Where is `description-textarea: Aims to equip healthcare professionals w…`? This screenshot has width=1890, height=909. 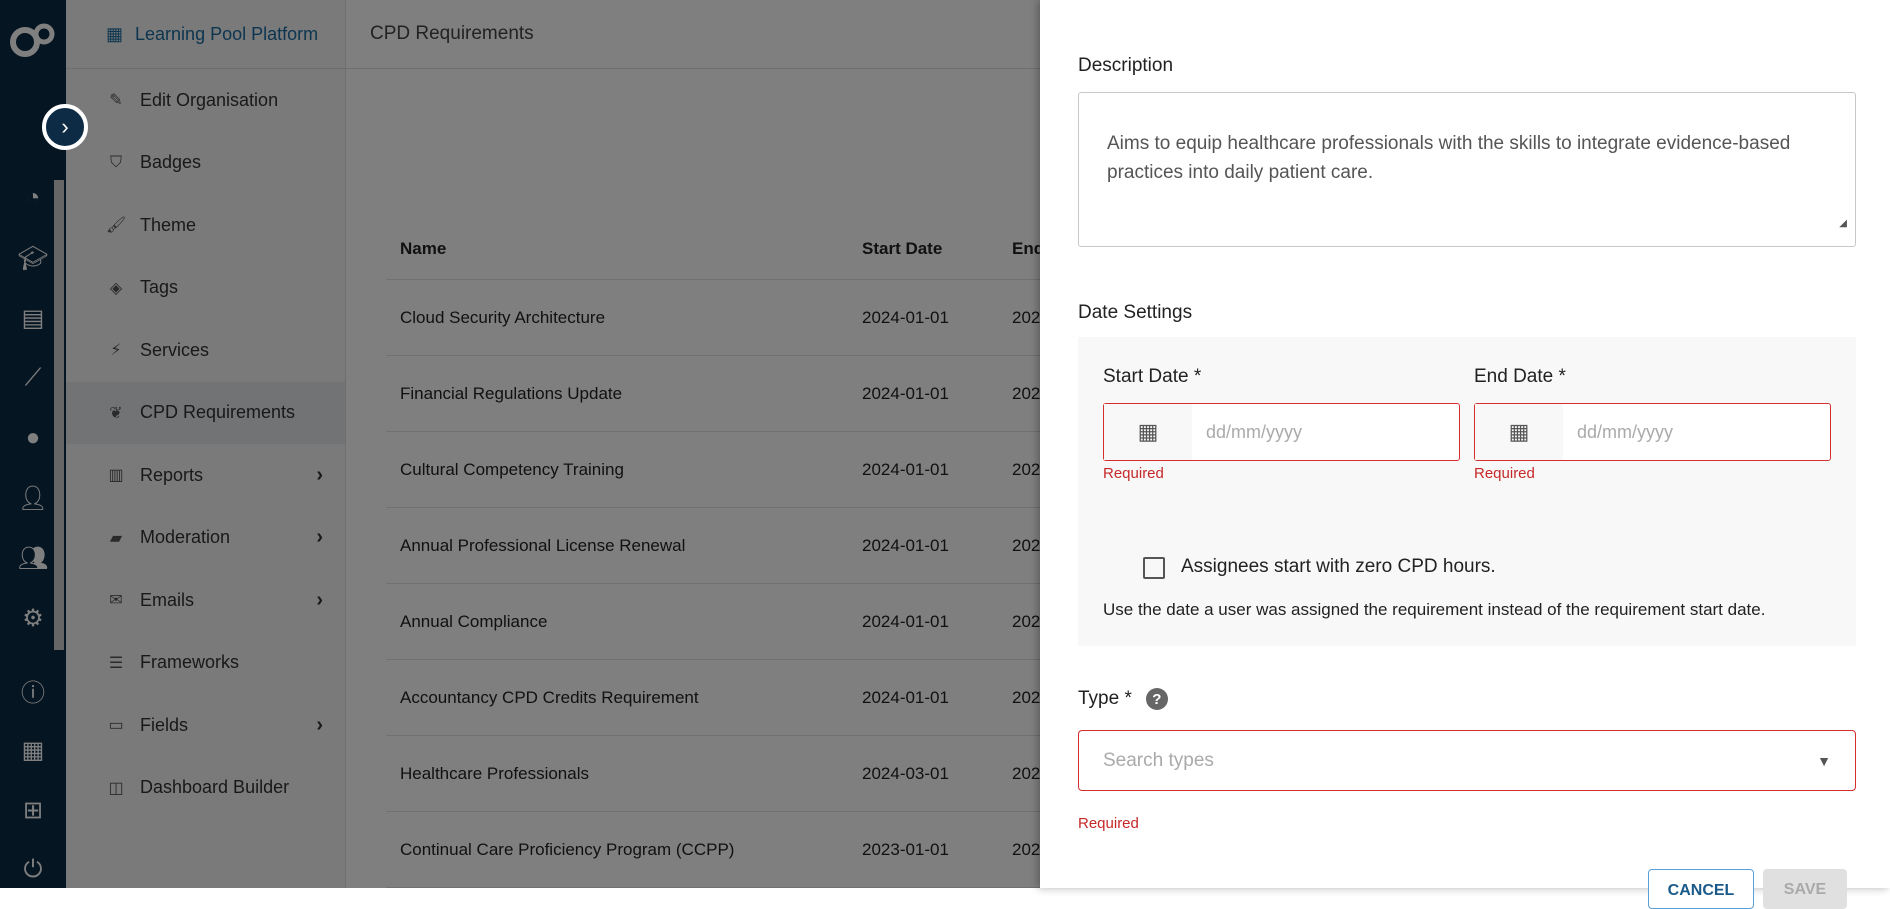 description-textarea: Aims to equip healthcare professionals w… is located at coordinates (1467, 169).